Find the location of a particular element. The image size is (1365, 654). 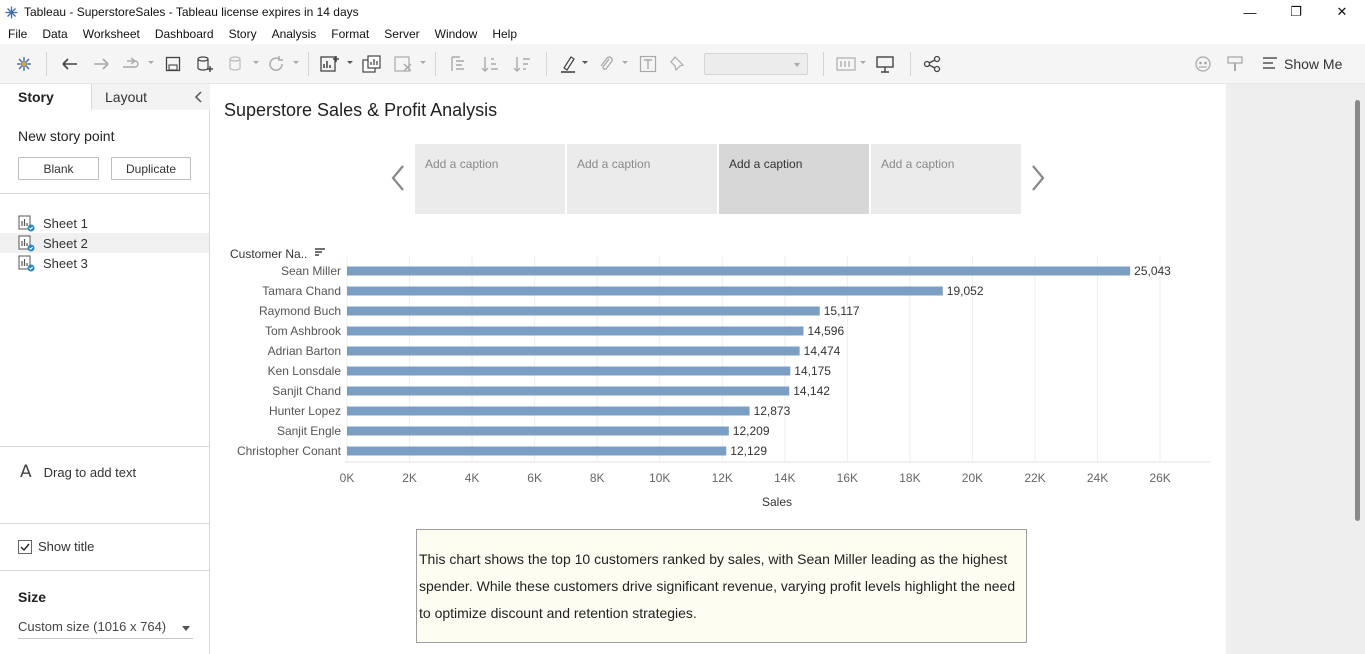

text-object-icon: A is located at coordinates (26, 472).